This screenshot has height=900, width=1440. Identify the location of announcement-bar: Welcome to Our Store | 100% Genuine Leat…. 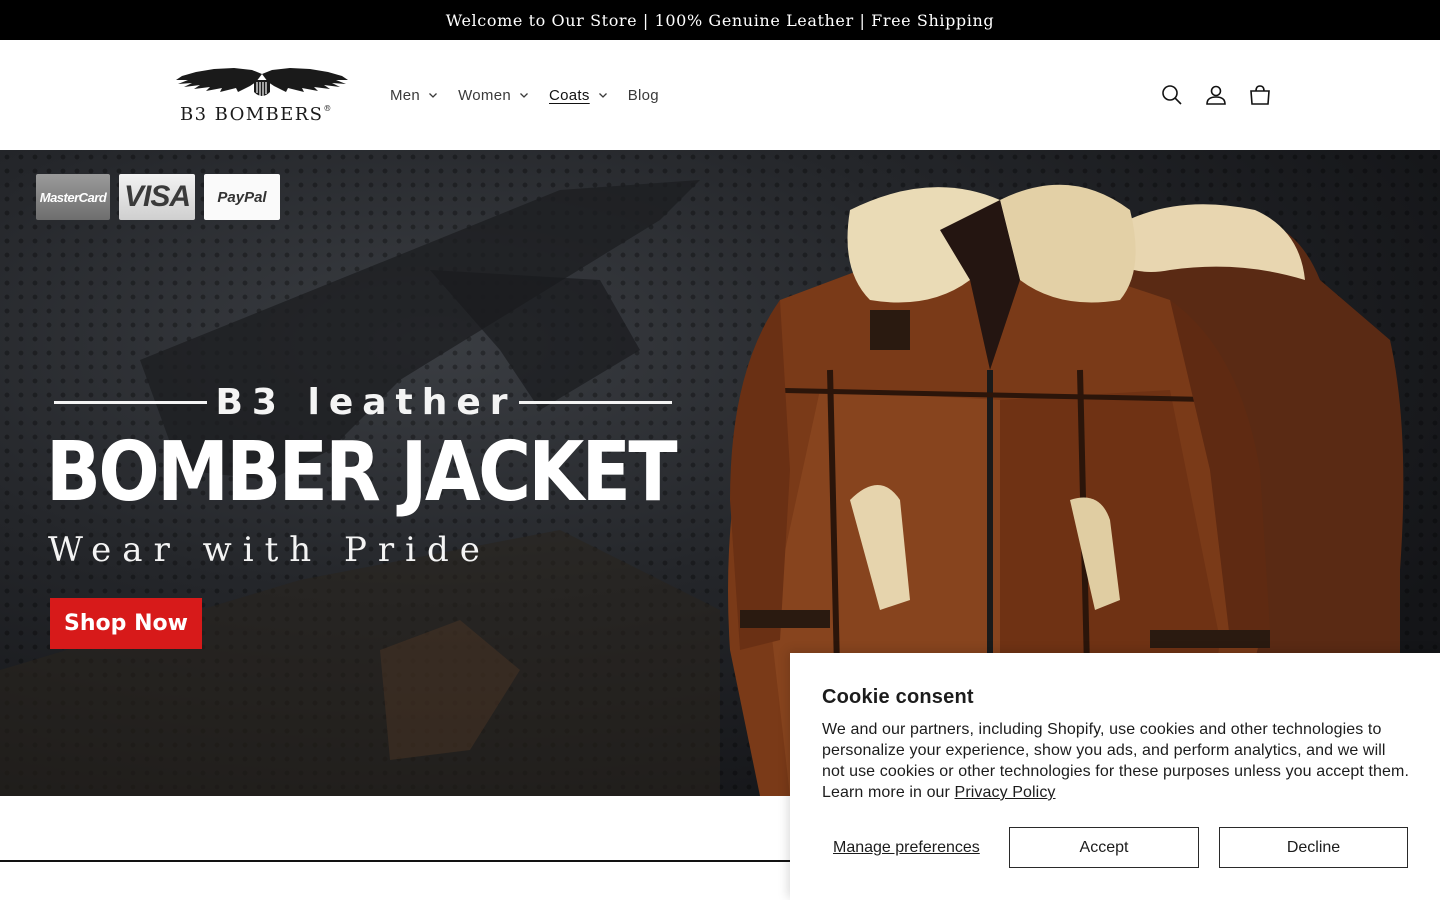
(720, 20).